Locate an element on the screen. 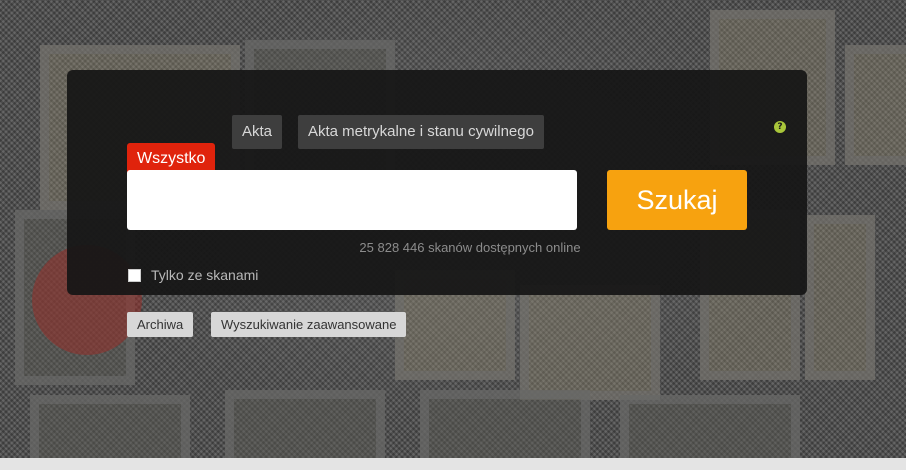 The image size is (906, 470). advanced-search-button: Wyszukiwanie zaawansowane is located at coordinates (309, 324).